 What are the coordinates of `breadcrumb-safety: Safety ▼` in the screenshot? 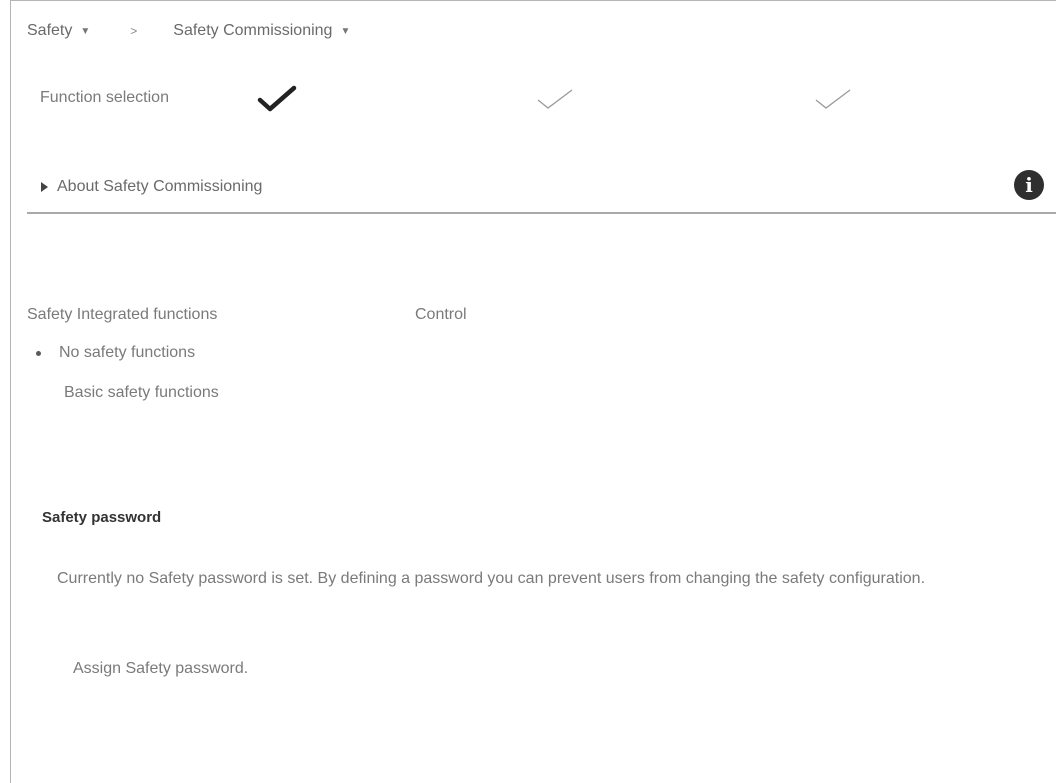 It's located at (58, 31).